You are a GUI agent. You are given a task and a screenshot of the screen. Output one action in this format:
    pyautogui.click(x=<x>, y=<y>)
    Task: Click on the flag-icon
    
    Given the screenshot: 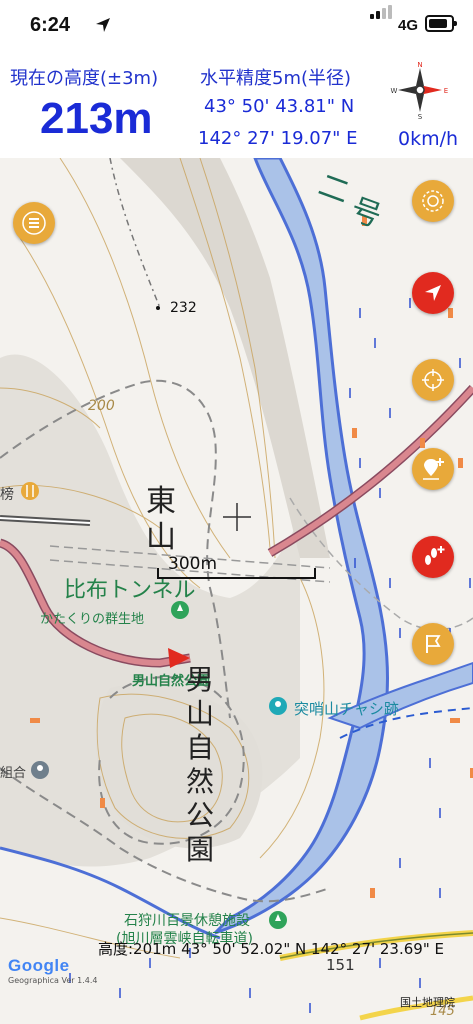 What is the action you would take?
    pyautogui.click(x=433, y=644)
    